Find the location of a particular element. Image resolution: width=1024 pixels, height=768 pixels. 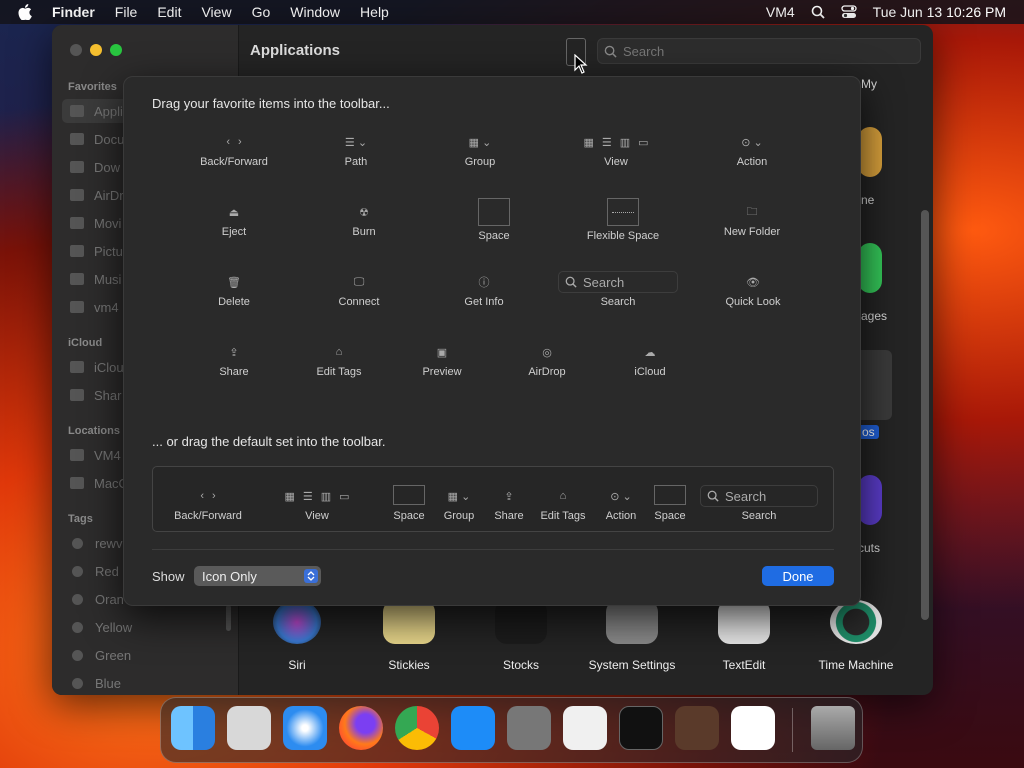

sidebar-item-label: Dow is located at coordinates (107, 167).